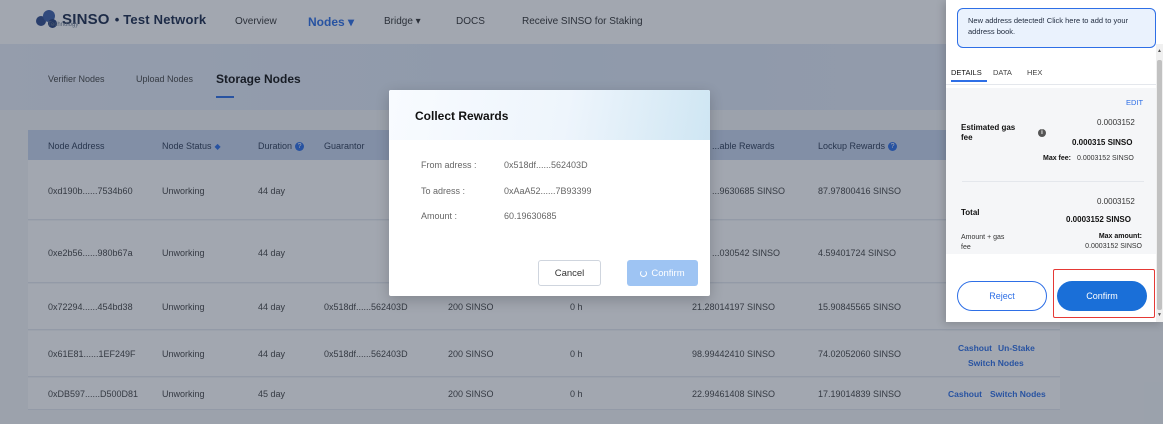 The width and height of the screenshot is (1163, 424). Describe the element at coordinates (1002, 72) in the screenshot. I see `tab-data: DATA` at that location.